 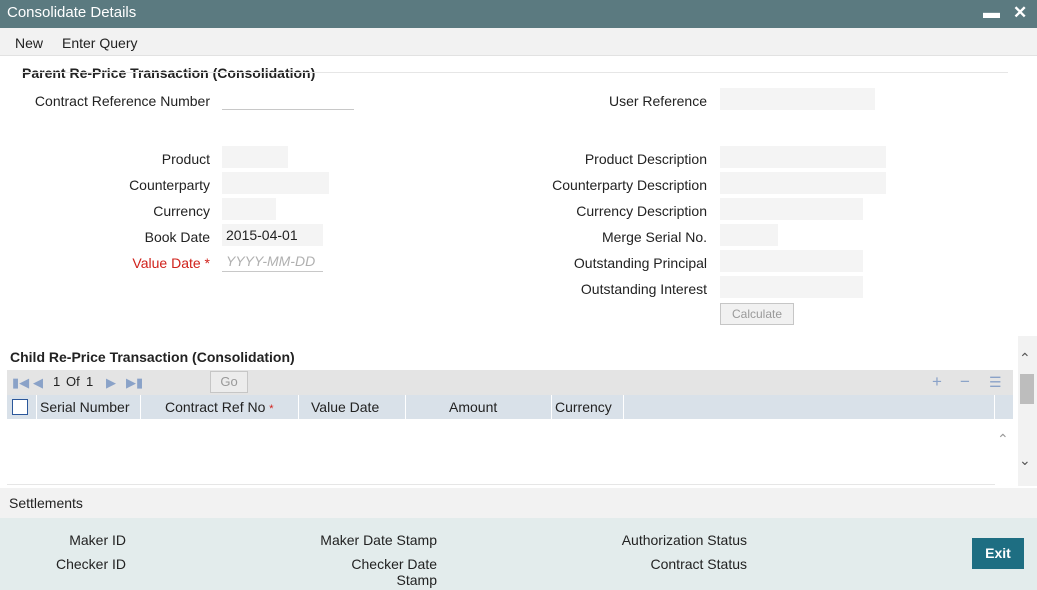 What do you see at coordinates (508, 452) in the screenshot?
I see `grid-body: ⌃` at bounding box center [508, 452].